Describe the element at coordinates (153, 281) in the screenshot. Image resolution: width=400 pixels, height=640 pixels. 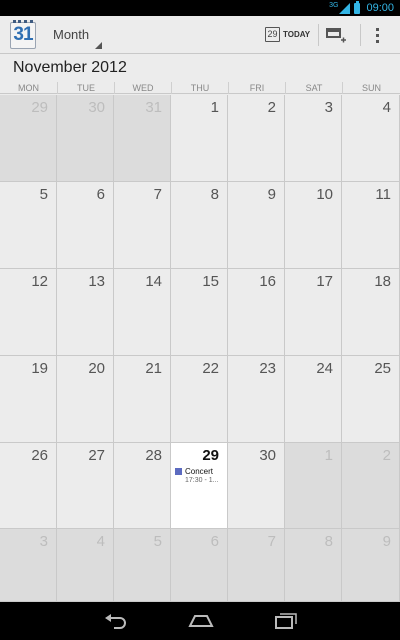
I see `day-number: 14` at that location.